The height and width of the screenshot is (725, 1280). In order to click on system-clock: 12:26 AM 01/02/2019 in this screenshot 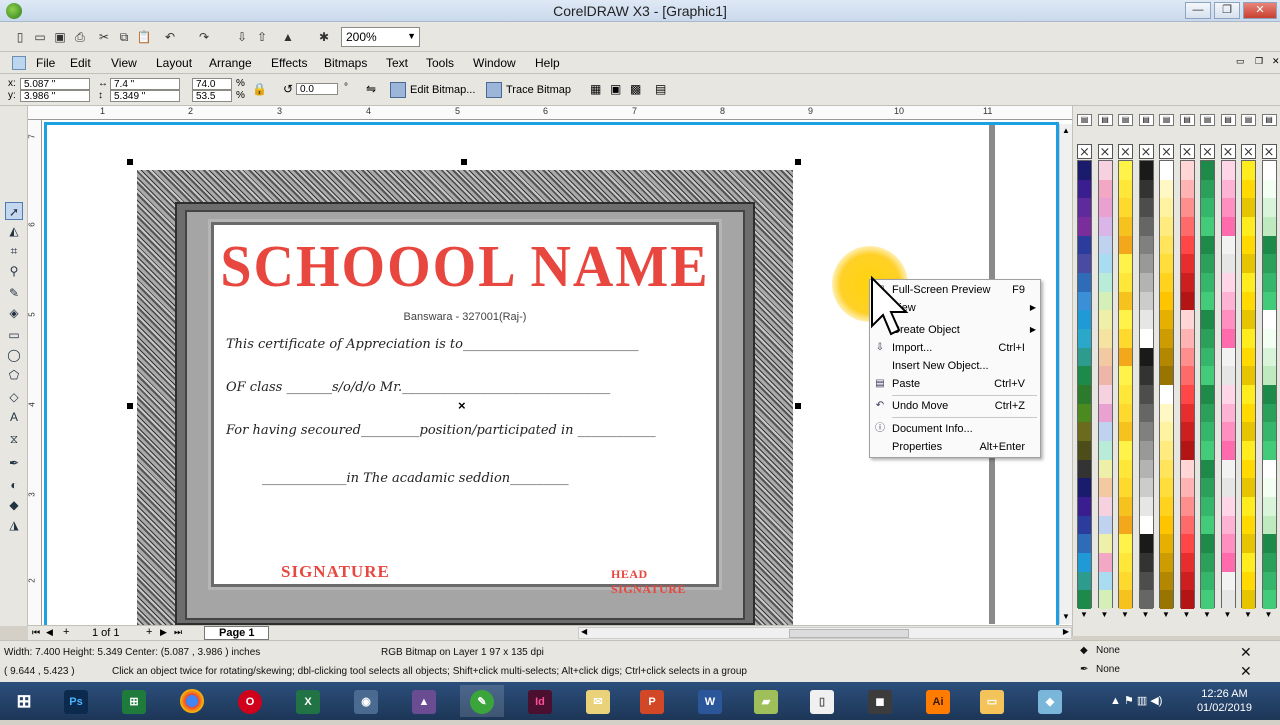, I will do `click(1224, 701)`.